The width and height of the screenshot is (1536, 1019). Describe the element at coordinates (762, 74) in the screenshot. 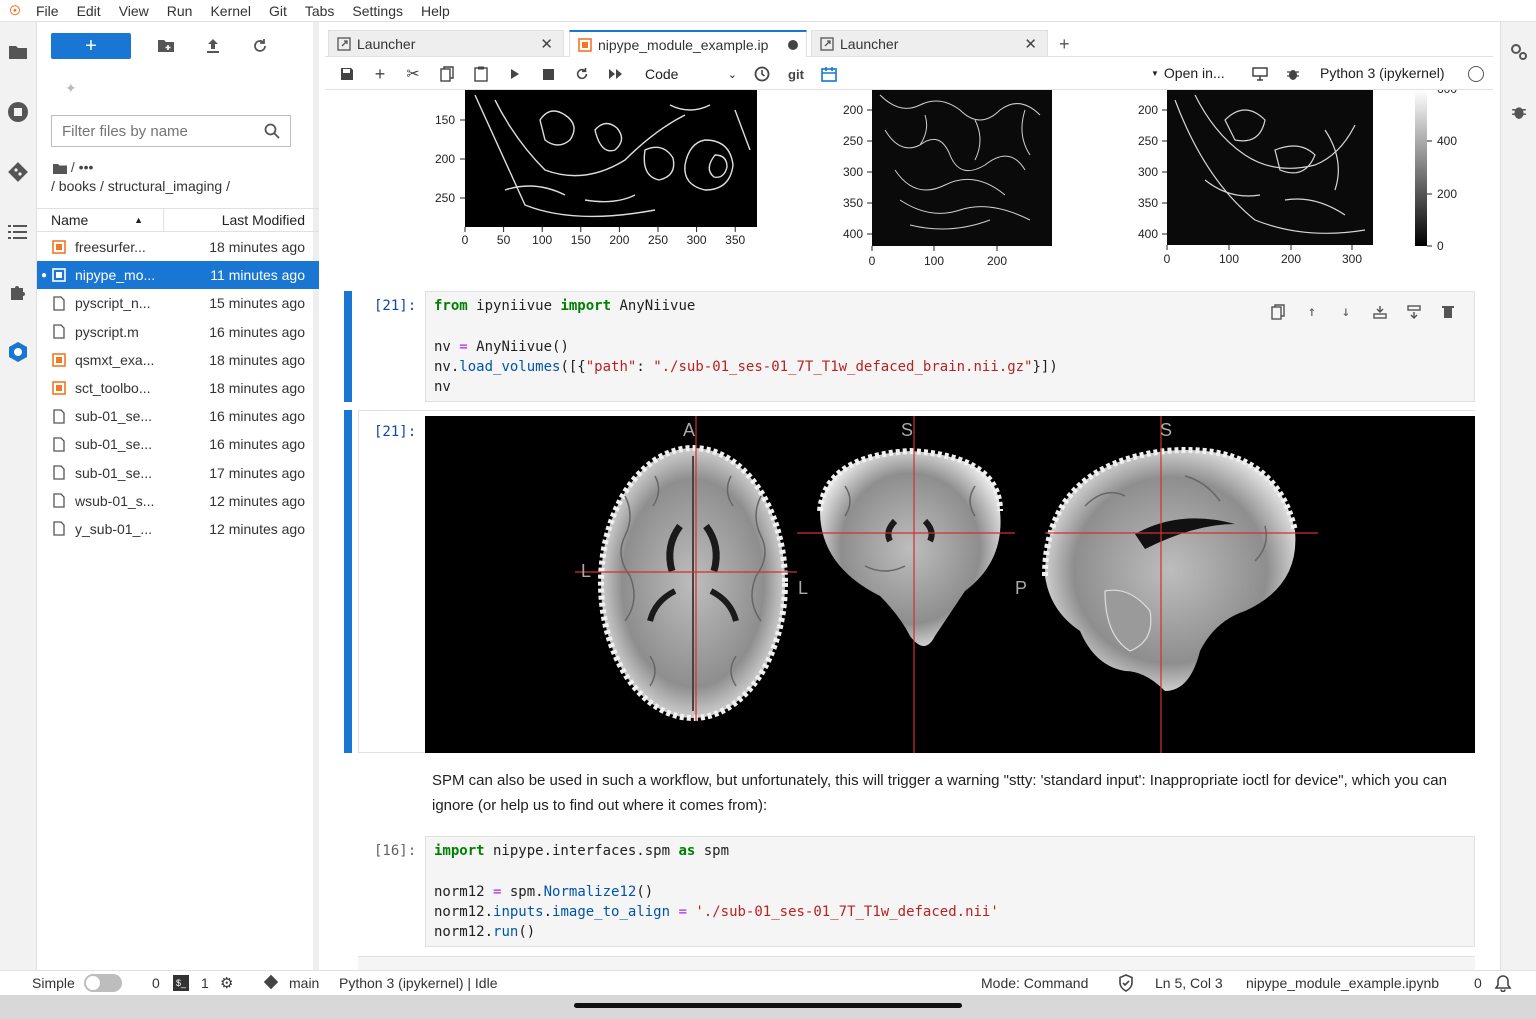

I see `clock-icon` at that location.